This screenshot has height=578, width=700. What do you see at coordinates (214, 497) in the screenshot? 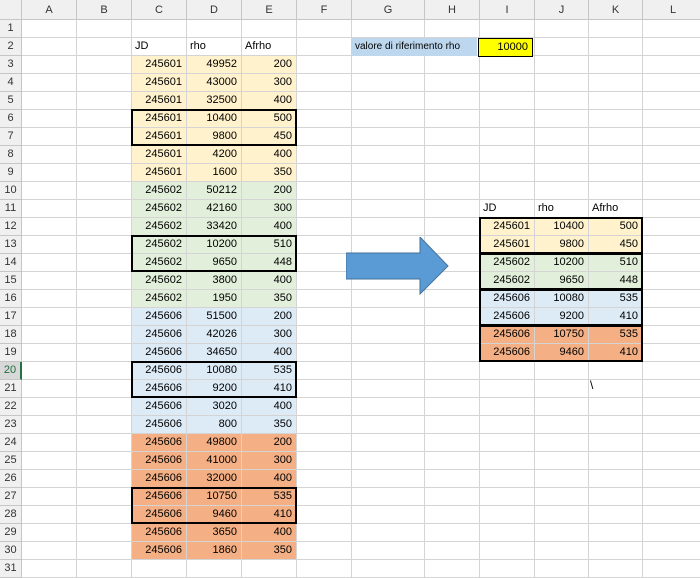
I see `left-rho-cell: 10750` at bounding box center [214, 497].